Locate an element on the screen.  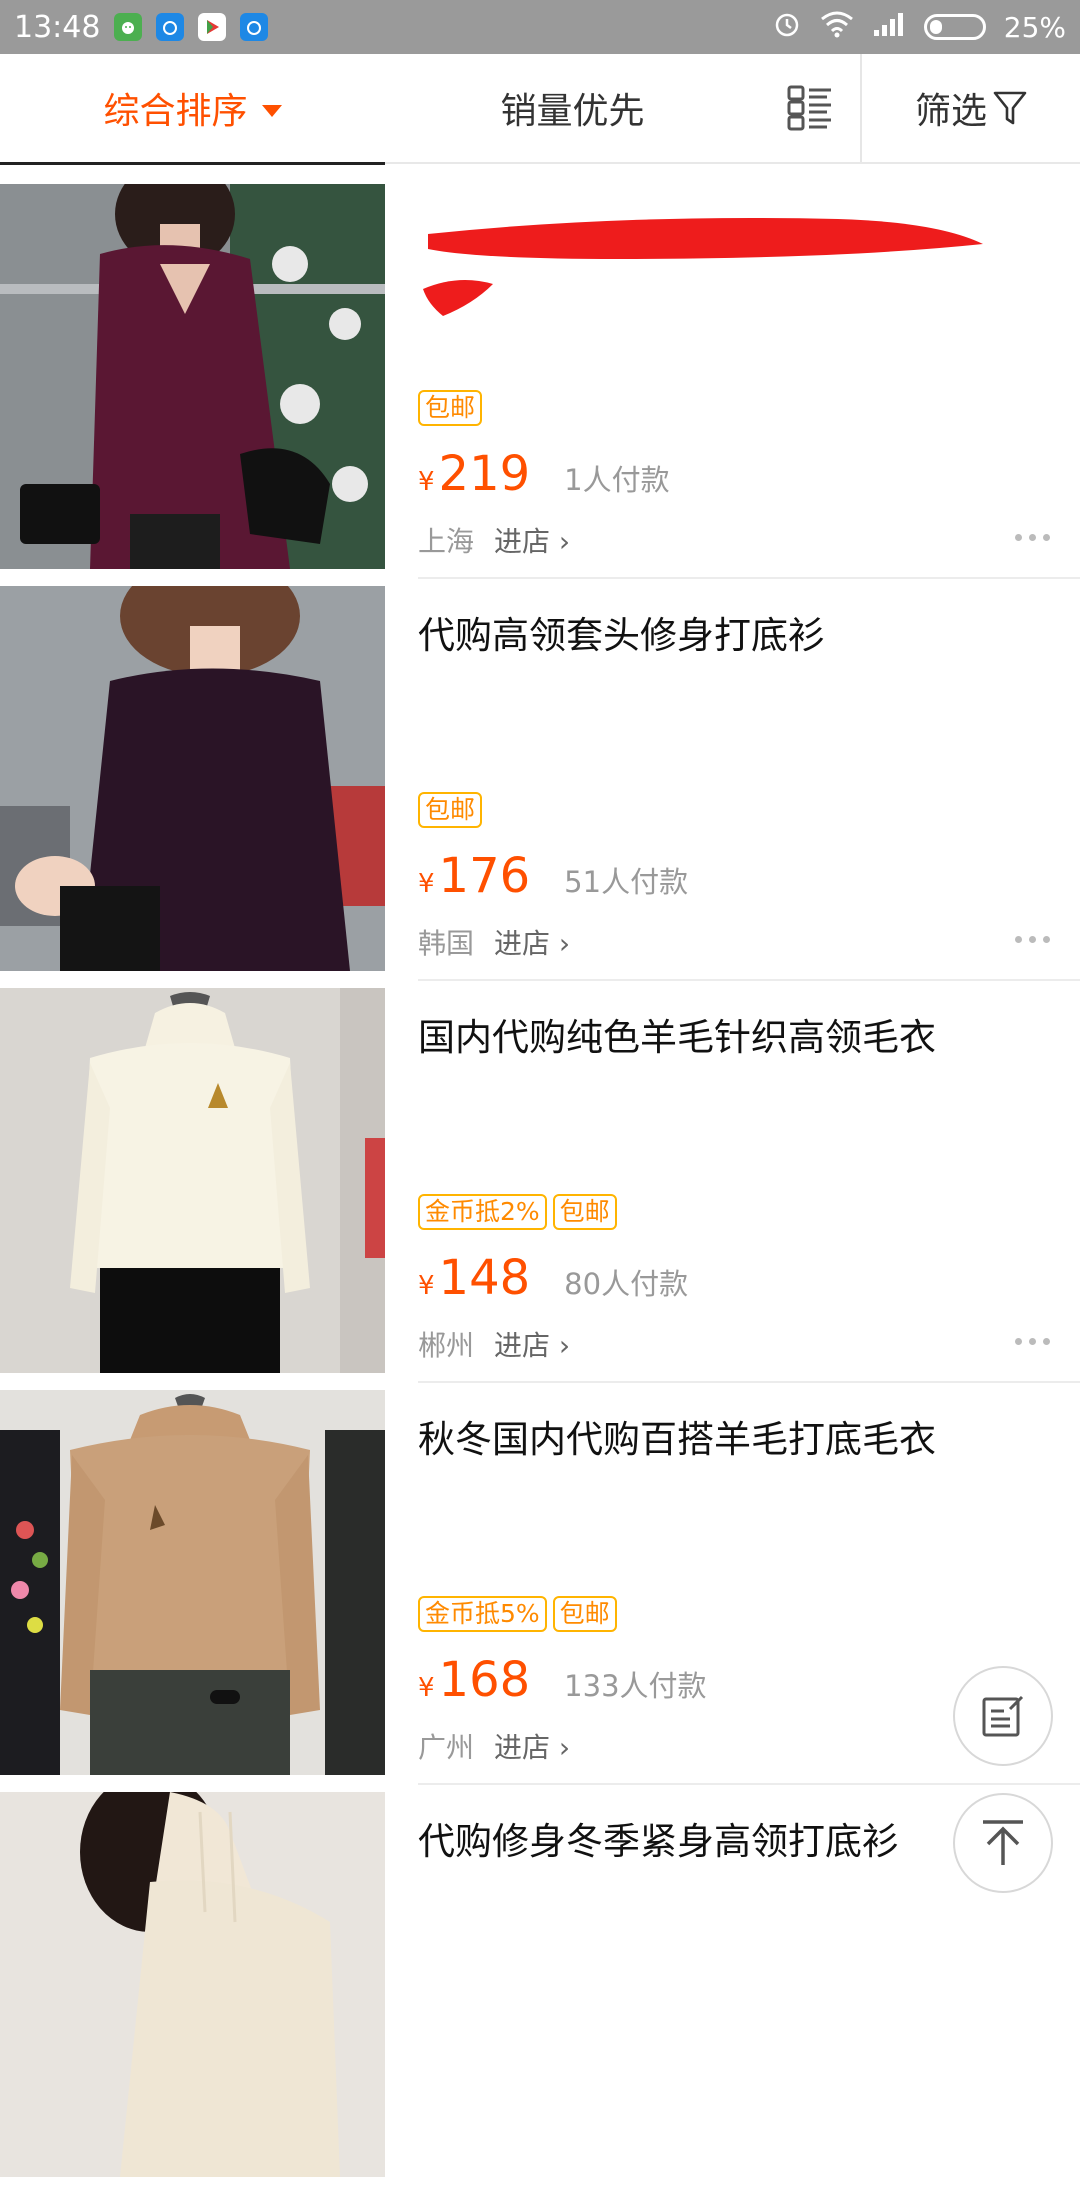
sort-filter-bar: 综合排序 销量优先 筛选 is located at coordinates (540, 109).